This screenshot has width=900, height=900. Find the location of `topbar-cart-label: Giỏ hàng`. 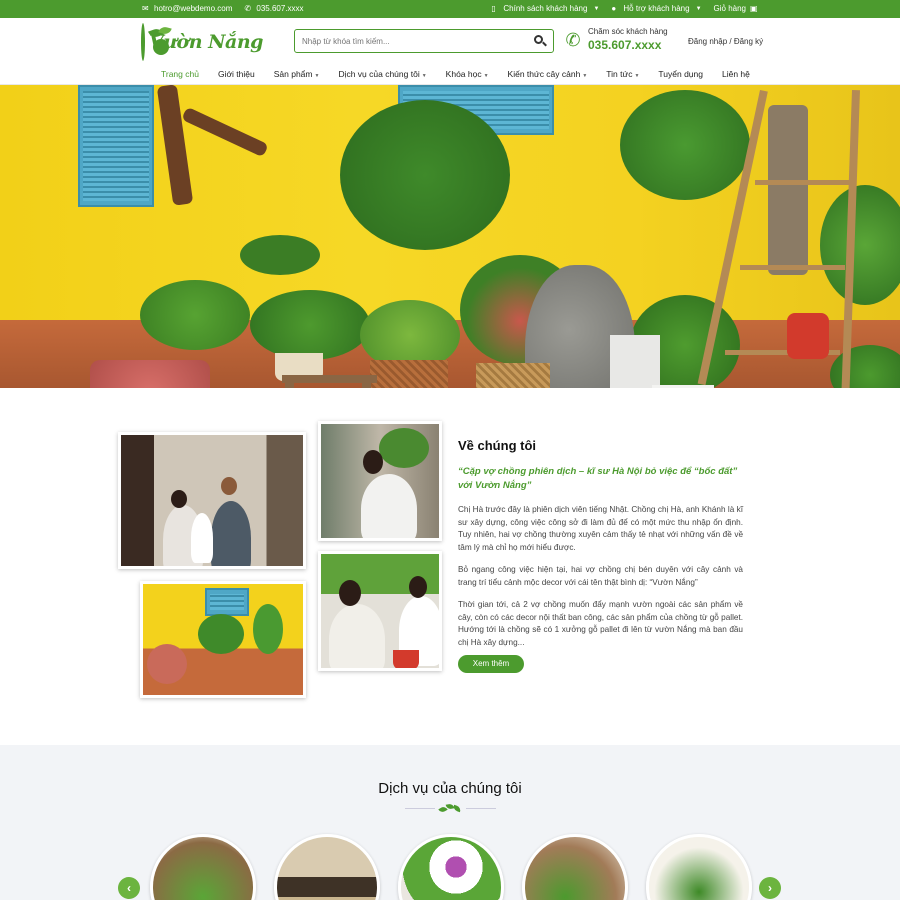

topbar-cart-label: Giỏ hàng is located at coordinates (730, 8).